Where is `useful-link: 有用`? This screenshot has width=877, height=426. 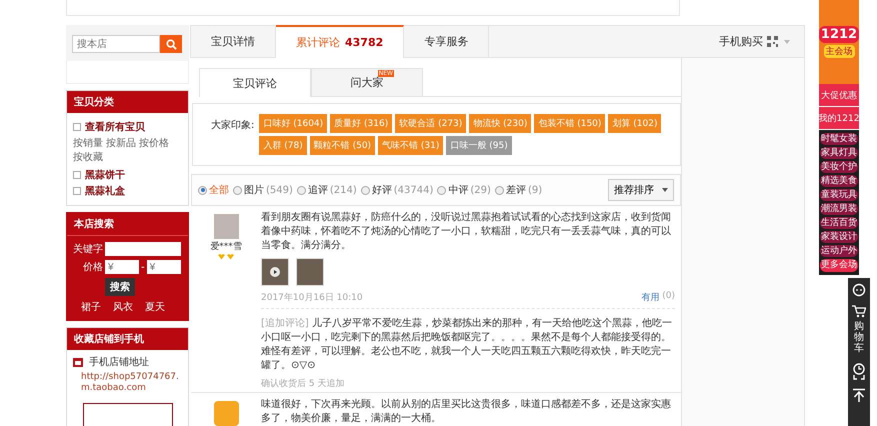 useful-link: 有用 is located at coordinates (650, 297).